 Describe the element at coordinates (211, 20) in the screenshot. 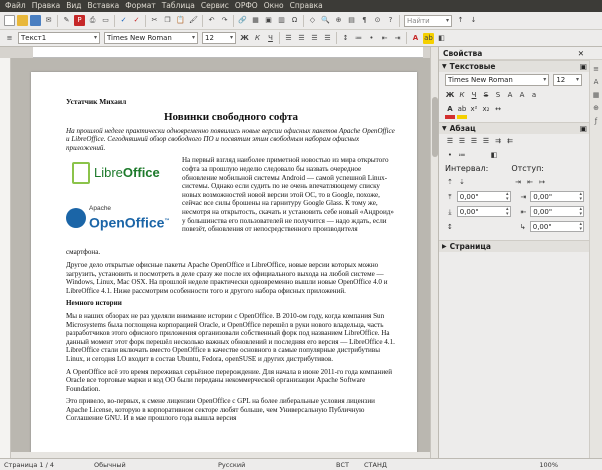

I see `undo-icon: ↶` at that location.